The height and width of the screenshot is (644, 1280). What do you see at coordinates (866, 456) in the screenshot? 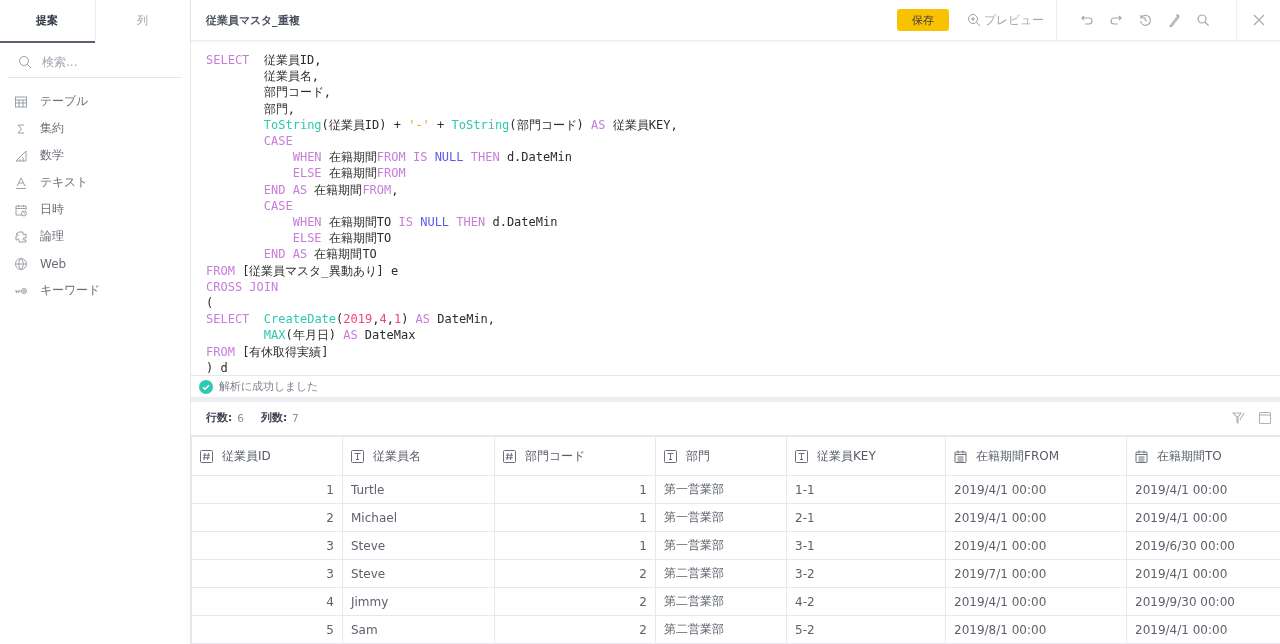
I see `column-header: 従業員KEY` at bounding box center [866, 456].